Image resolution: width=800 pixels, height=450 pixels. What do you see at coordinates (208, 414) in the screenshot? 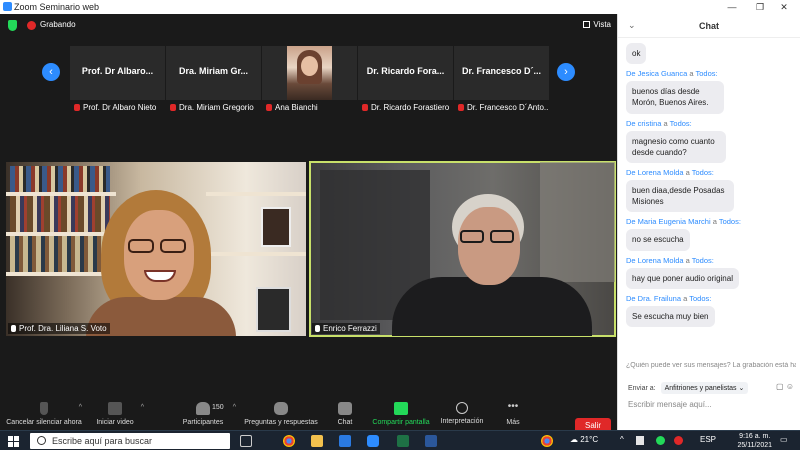
I see `participants-button: Participantes 150 ^` at bounding box center [208, 414].